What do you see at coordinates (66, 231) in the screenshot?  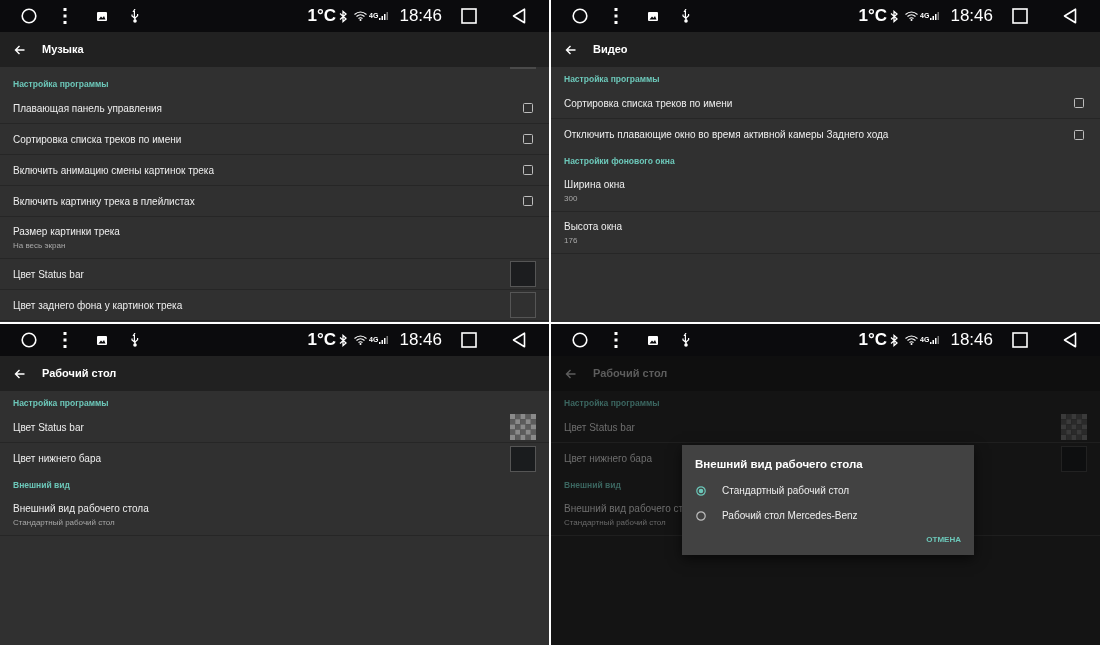 I see `setting-title: Размер картинки трека` at bounding box center [66, 231].